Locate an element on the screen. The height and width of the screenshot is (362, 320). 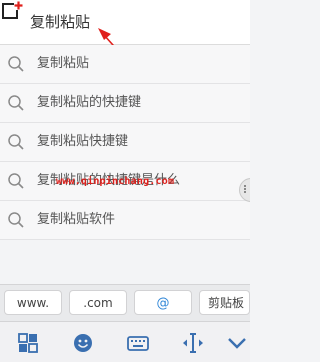
keyboard-toolbar is located at coordinates (125, 341).